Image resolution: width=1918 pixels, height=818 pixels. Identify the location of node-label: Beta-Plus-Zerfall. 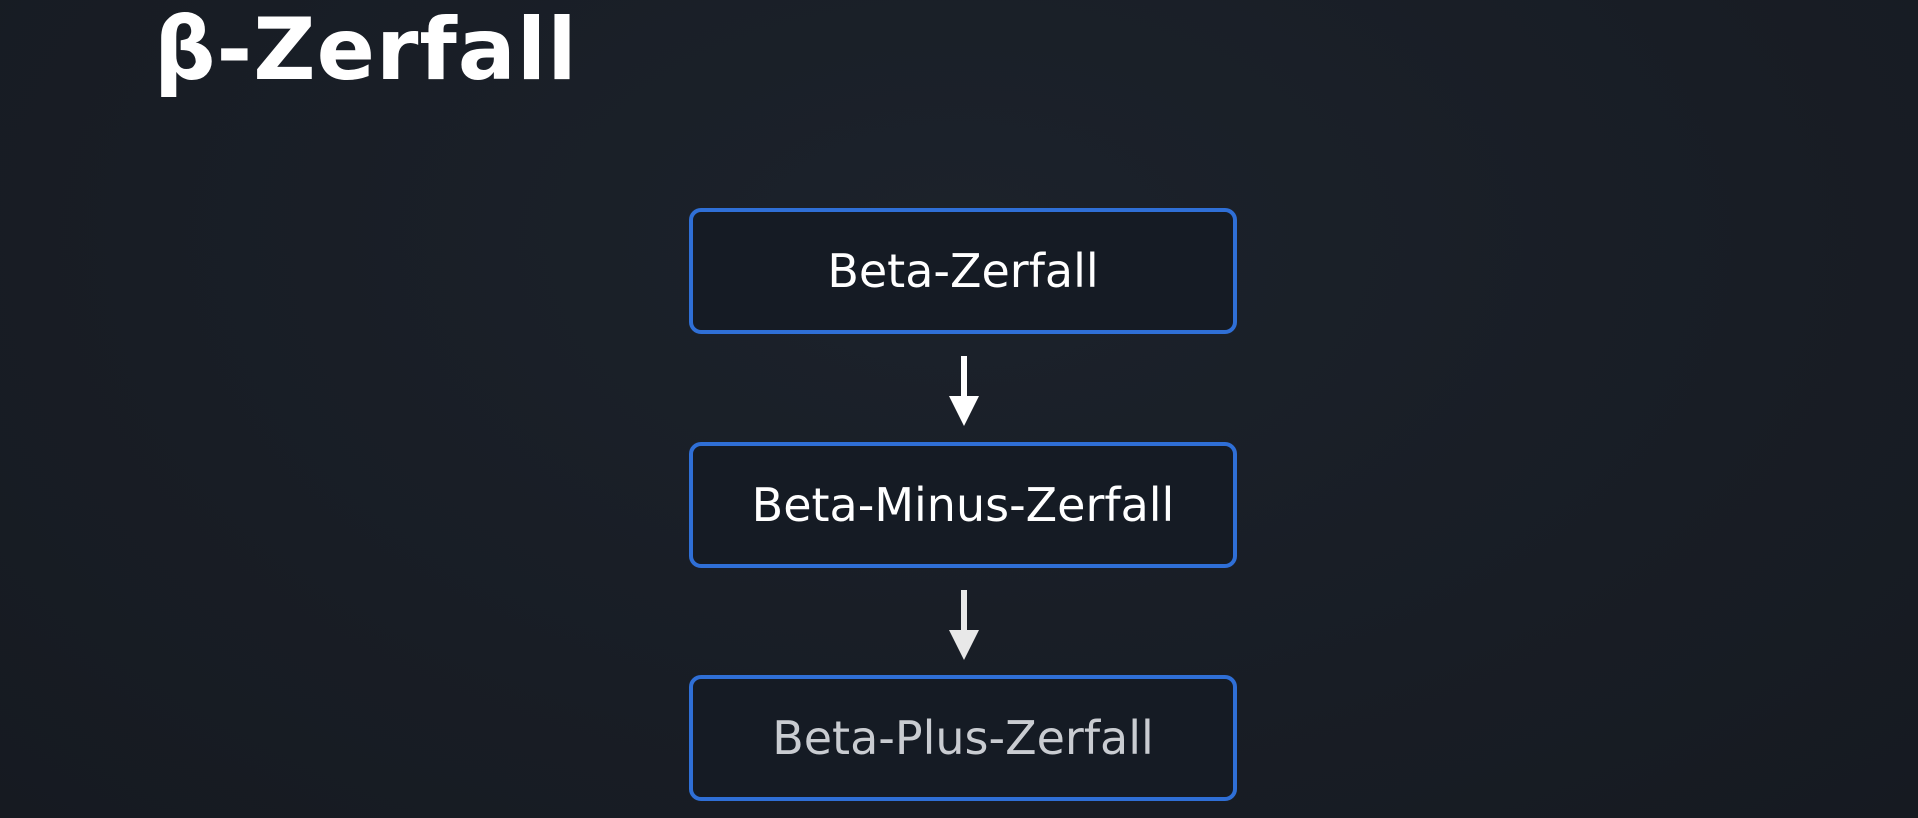
(963, 738).